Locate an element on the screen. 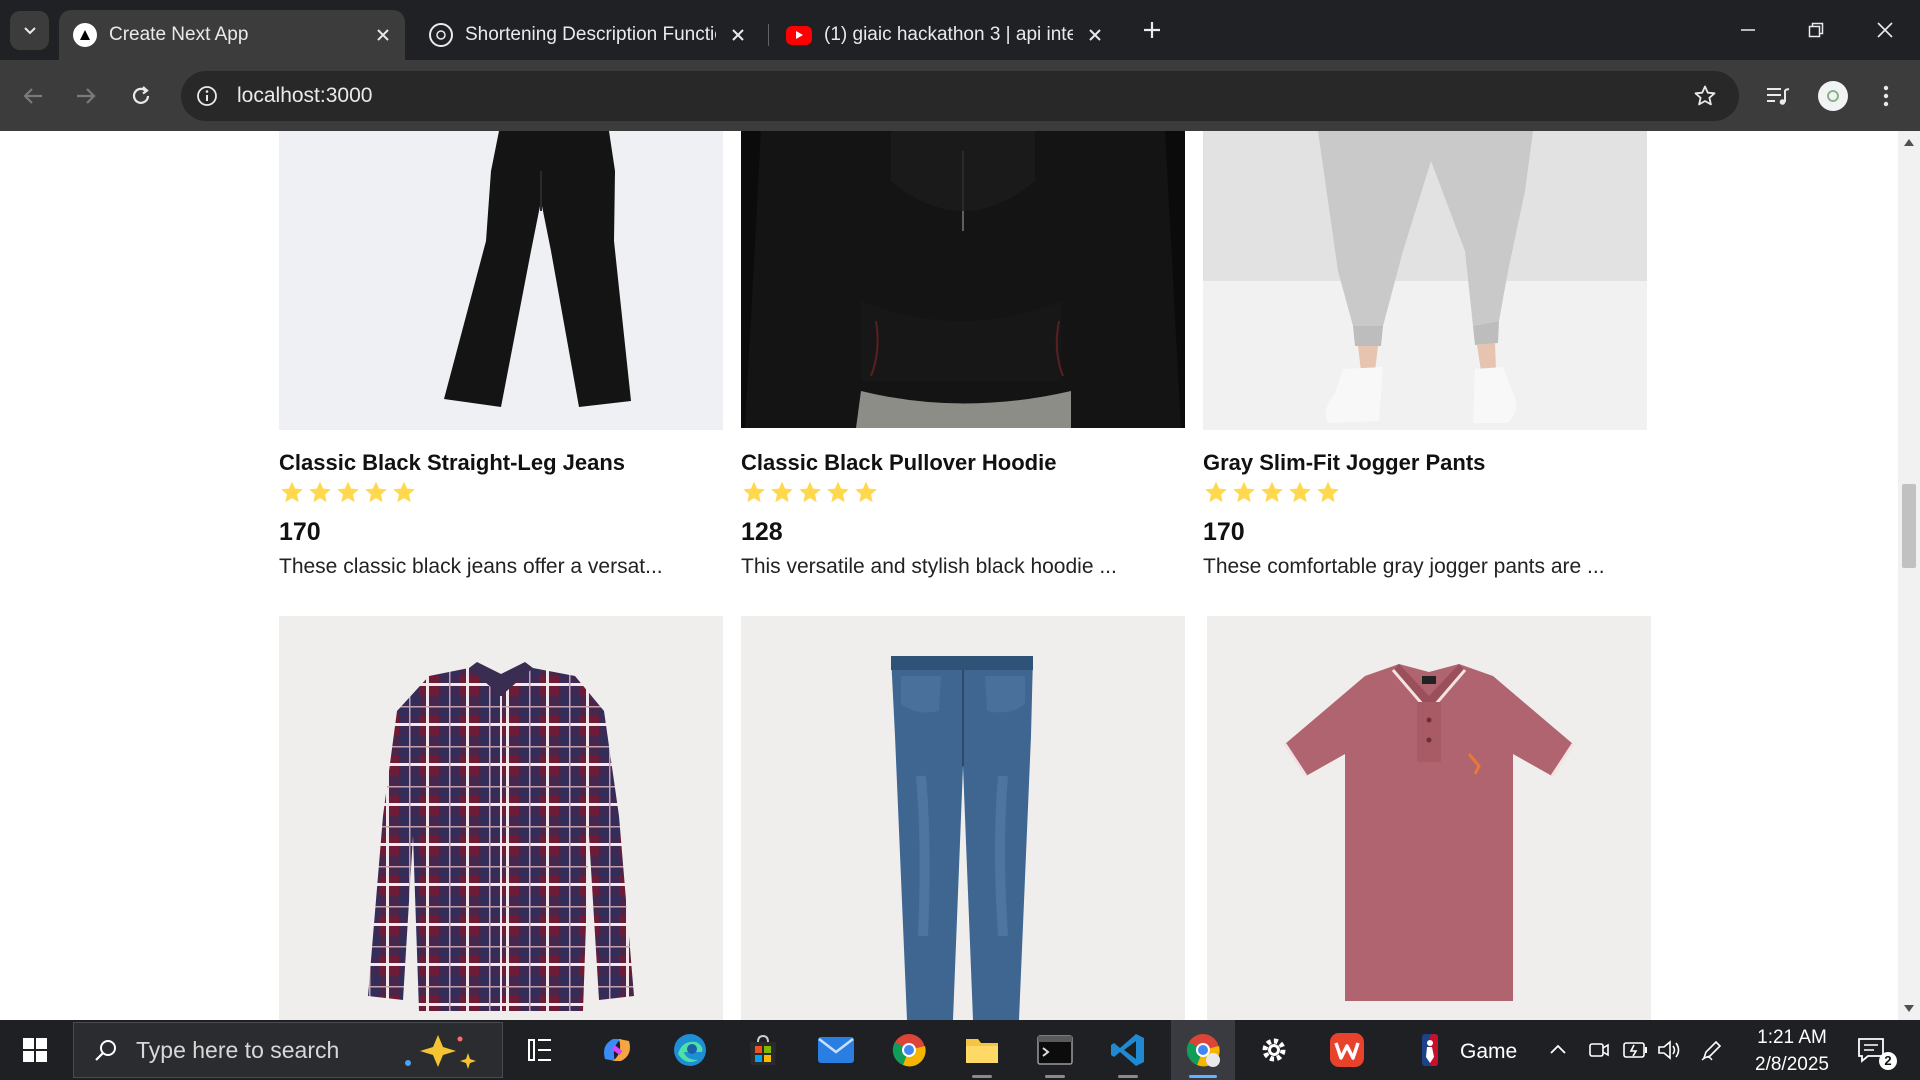 This screenshot has width=1920, height=1080. taskbar-search: Type here to search is located at coordinates (288, 1050).